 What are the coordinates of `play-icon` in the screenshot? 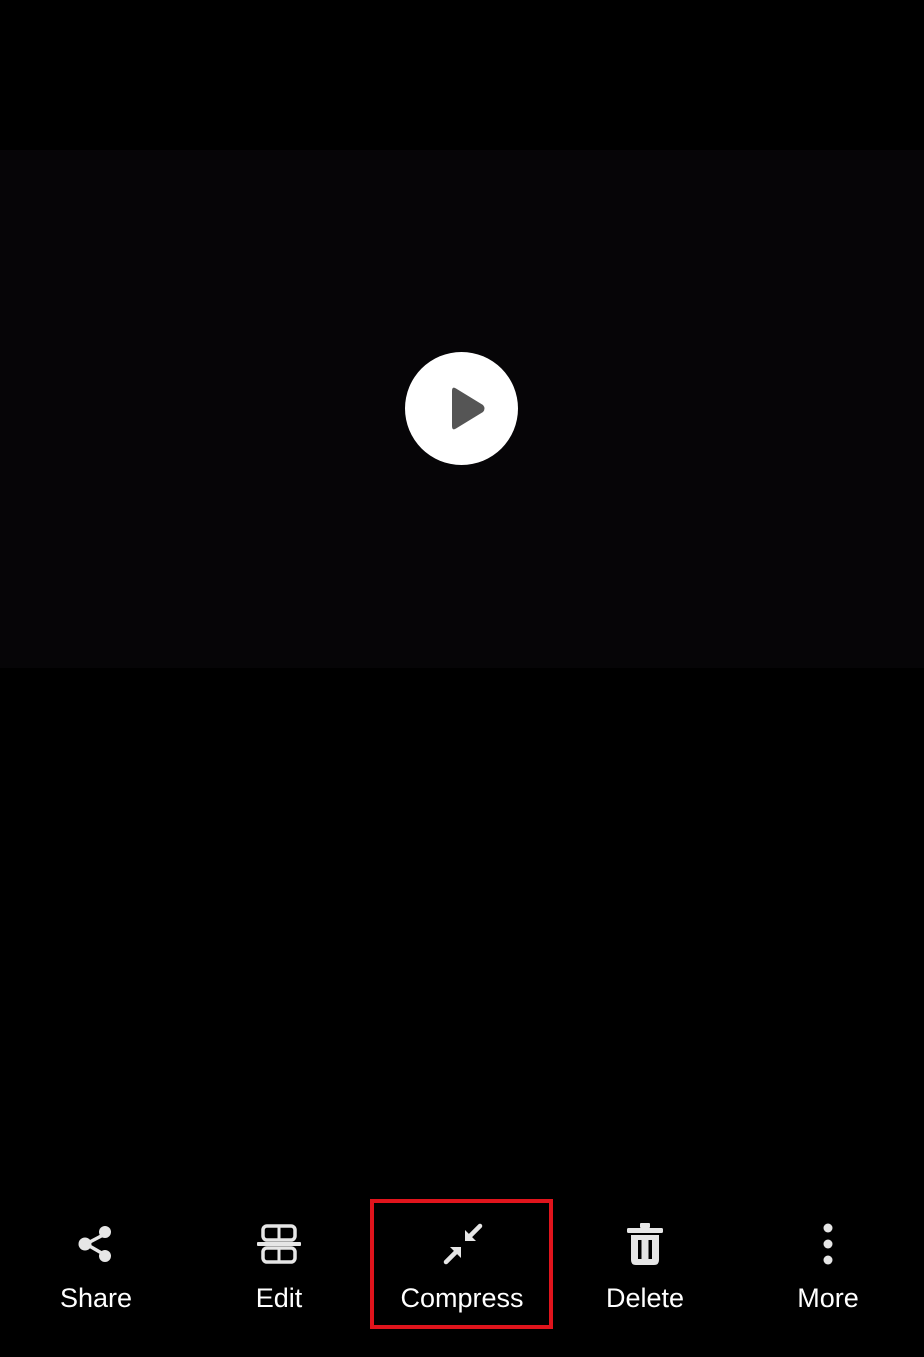 It's located at (468, 408).